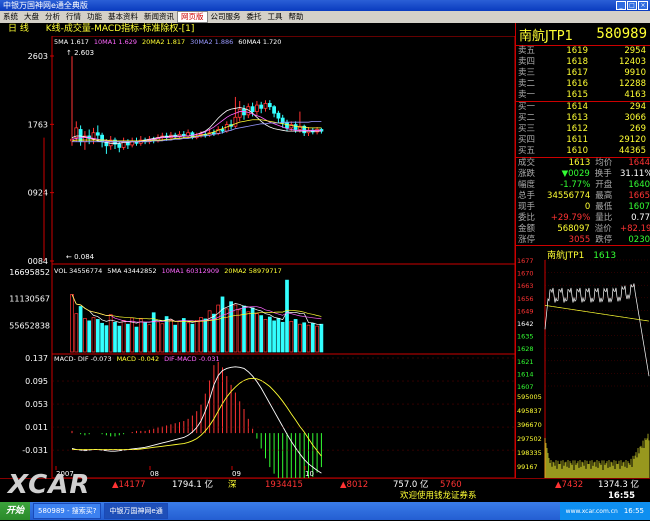 This screenshot has width=650, height=521. Describe the element at coordinates (529, 397) in the screenshot. I see `intraday-vol-tick: 595005` at that location.